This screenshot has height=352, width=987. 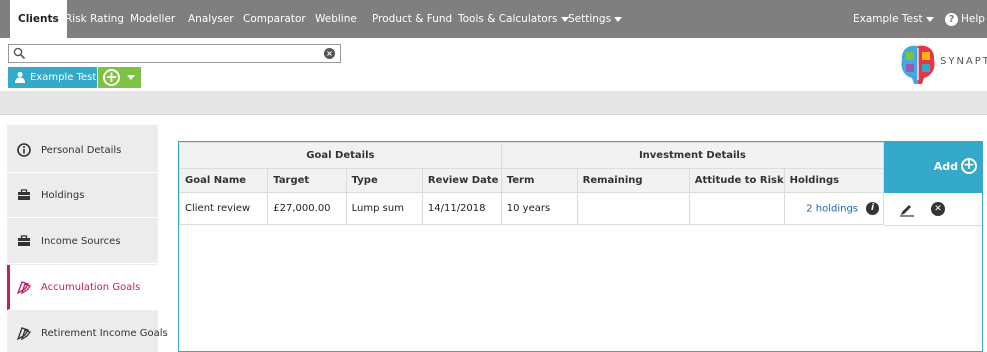 I want to click on sidebar-item-label: Income Sources, so click(x=81, y=241).